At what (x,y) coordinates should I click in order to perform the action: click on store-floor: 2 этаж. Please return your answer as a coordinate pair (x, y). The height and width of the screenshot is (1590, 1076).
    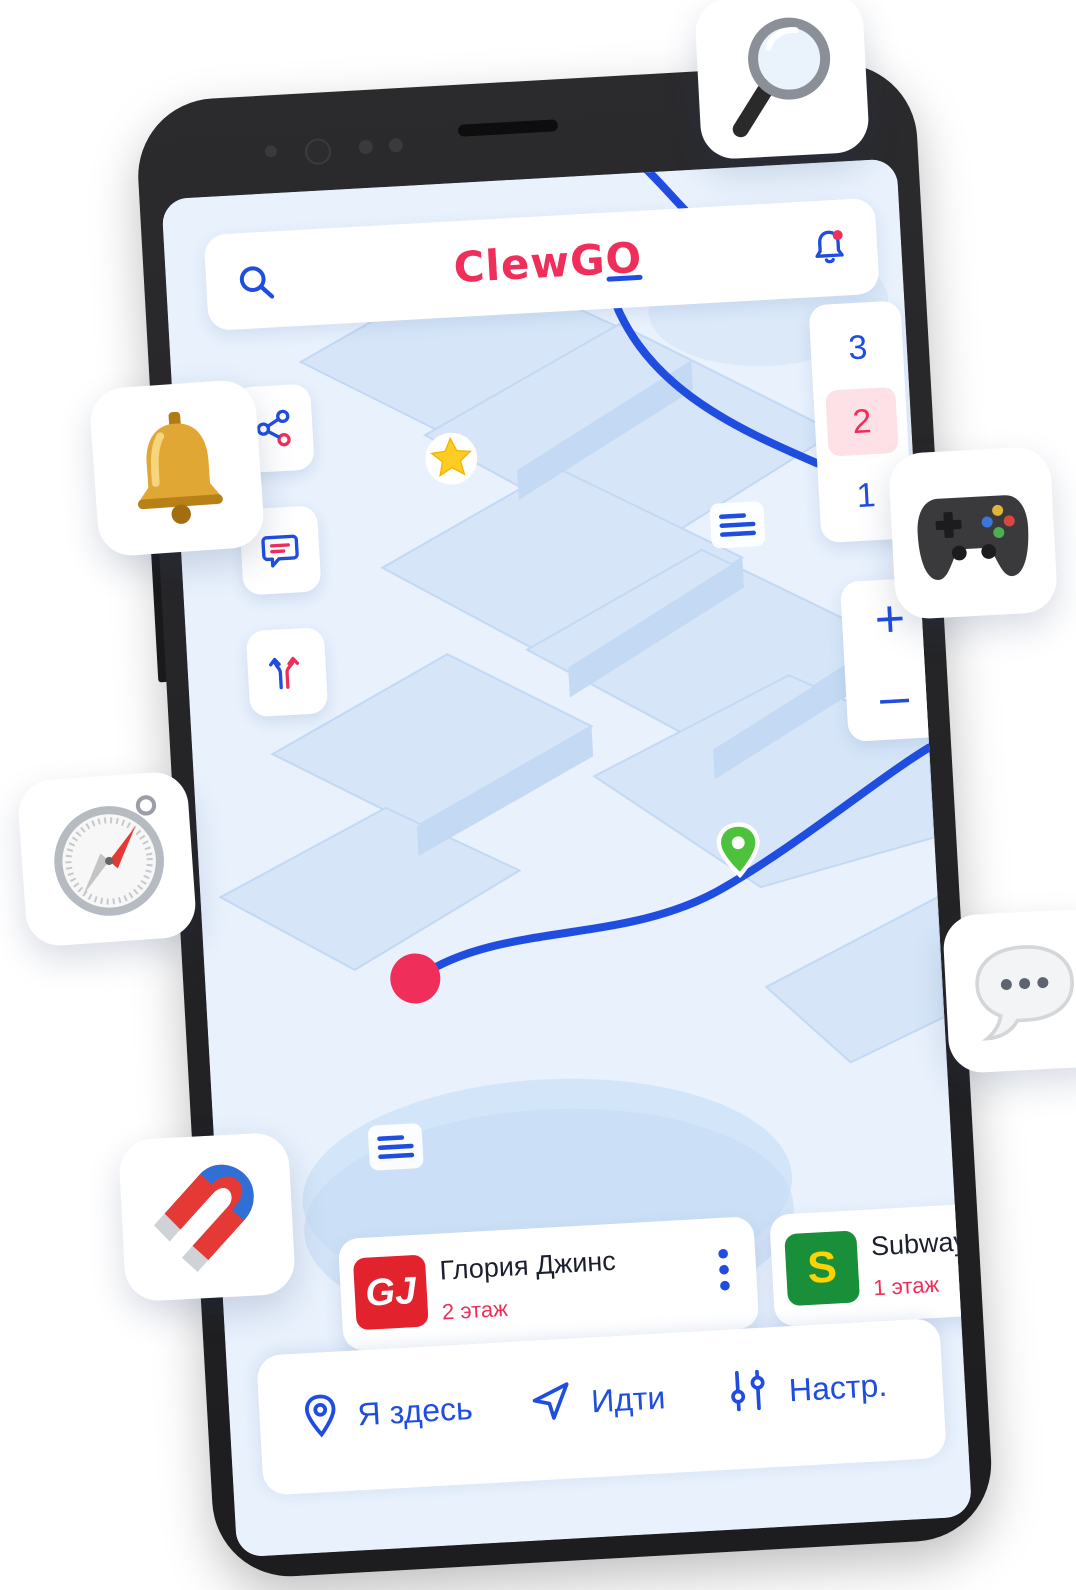
    Looking at the image, I should click on (475, 1310).